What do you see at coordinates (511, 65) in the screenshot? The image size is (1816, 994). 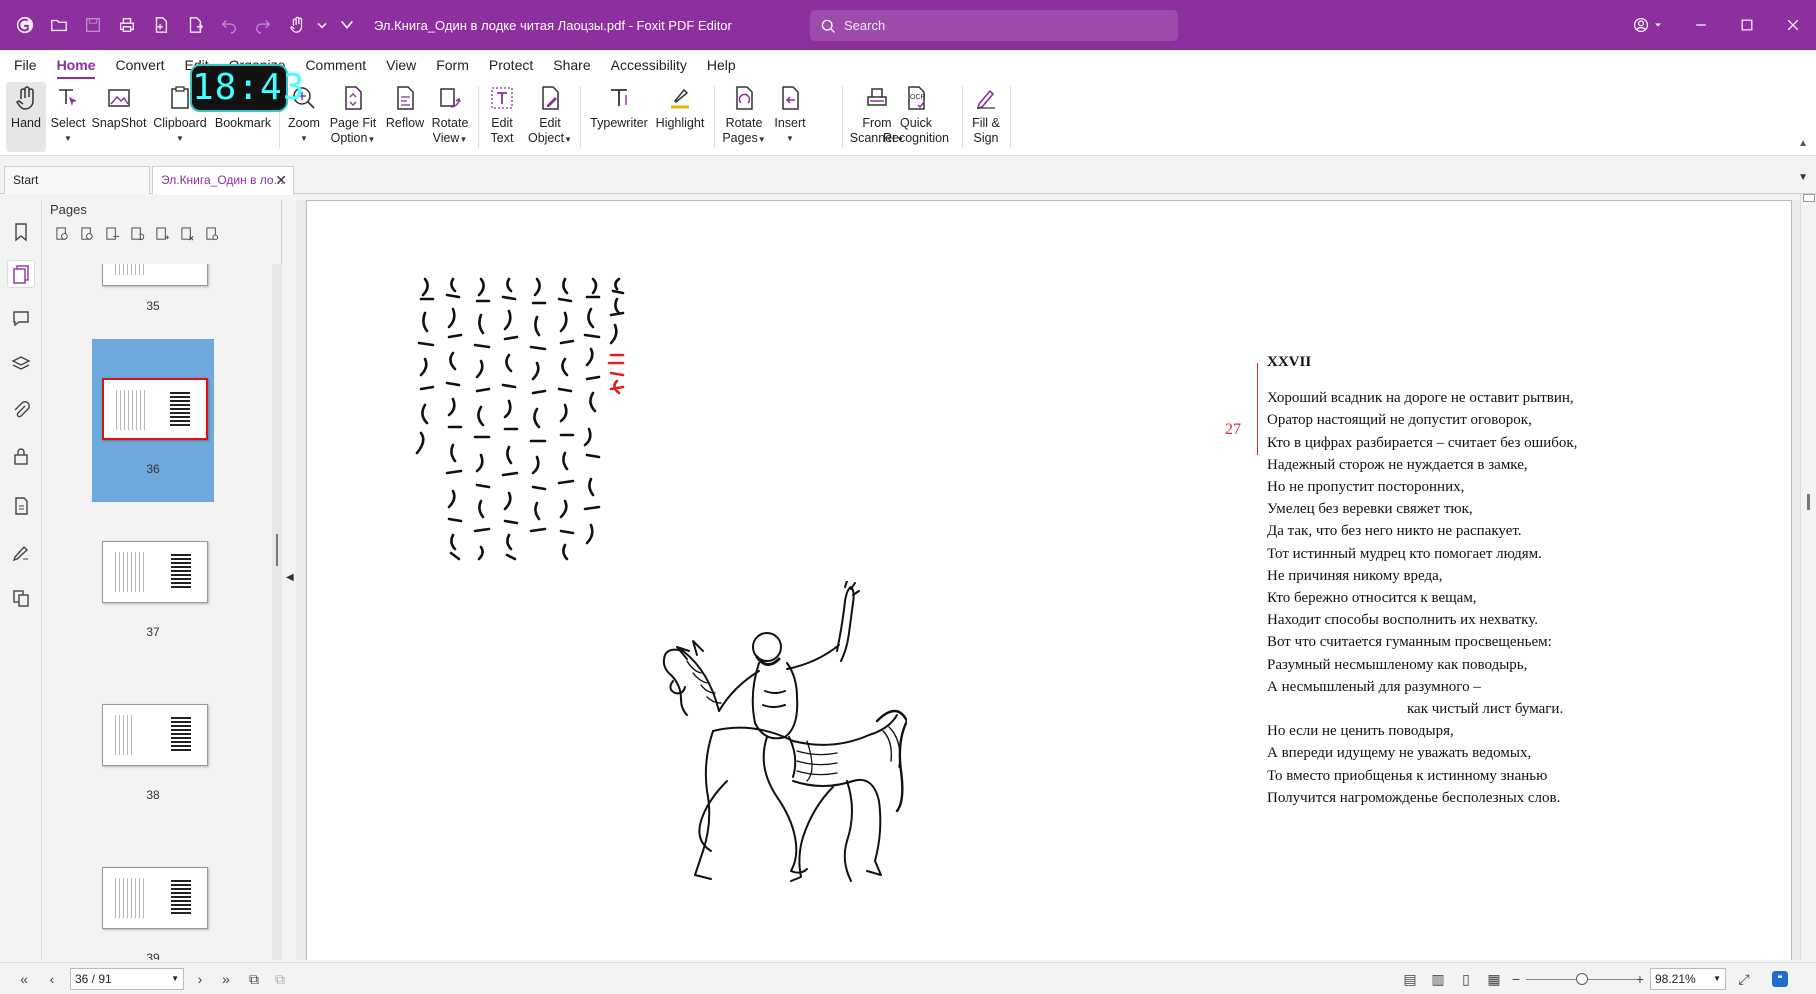 I see `menu-protect: Protect` at bounding box center [511, 65].